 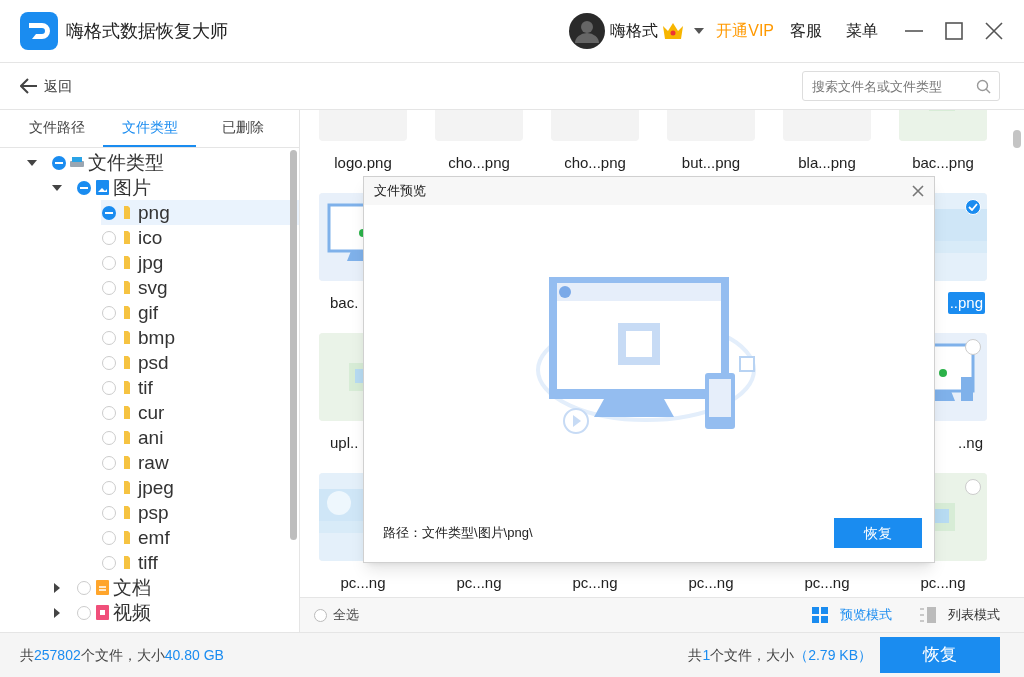 What do you see at coordinates (200, 462) in the screenshot?
I see `tree-item: raw` at bounding box center [200, 462].